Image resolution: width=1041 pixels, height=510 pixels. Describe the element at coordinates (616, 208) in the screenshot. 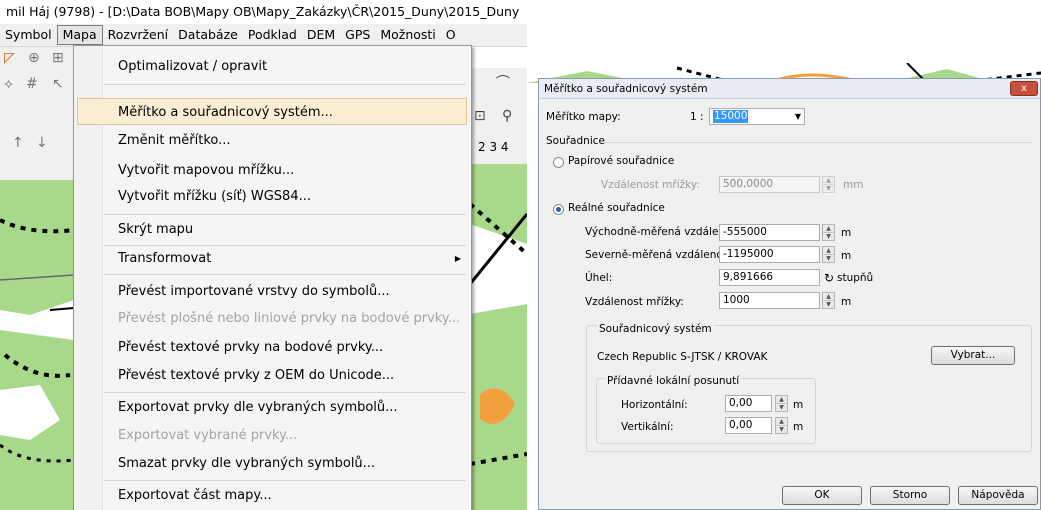

I see `real-coords-label: Reálné souřadnice` at that location.